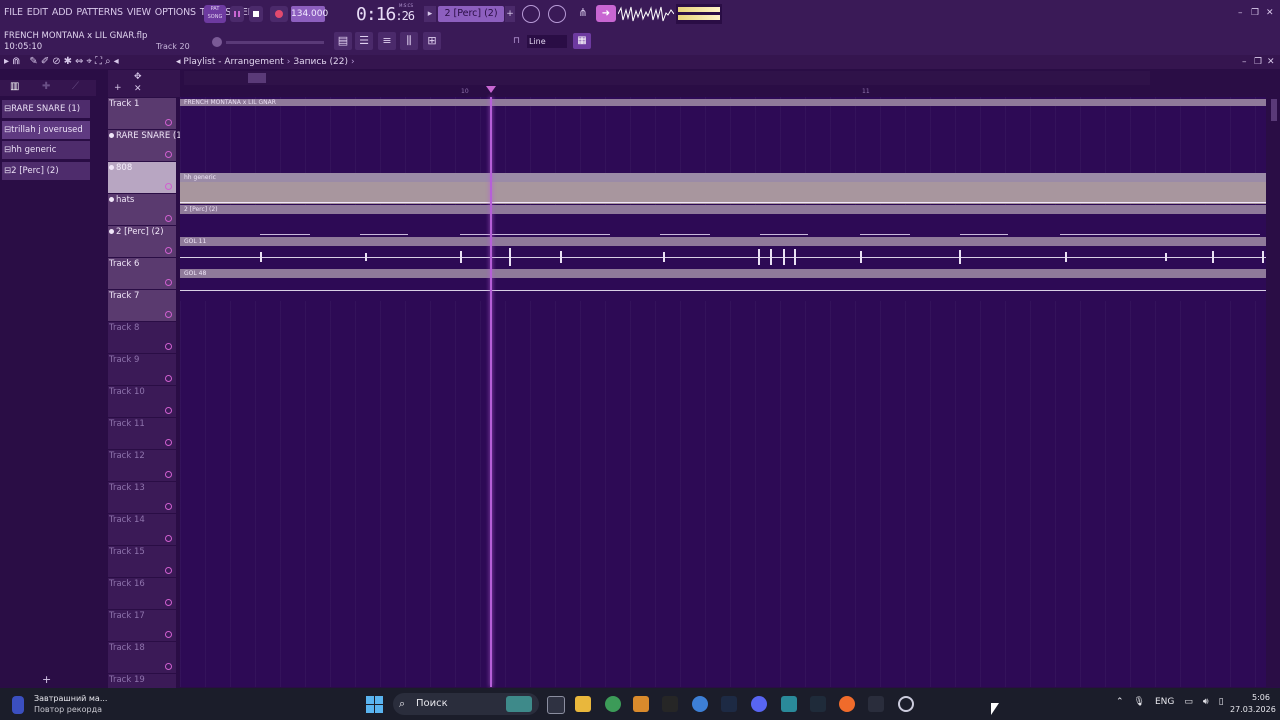  What do you see at coordinates (430, 14) in the screenshot?
I see `pattern-play-icon: ▸` at bounding box center [430, 14].